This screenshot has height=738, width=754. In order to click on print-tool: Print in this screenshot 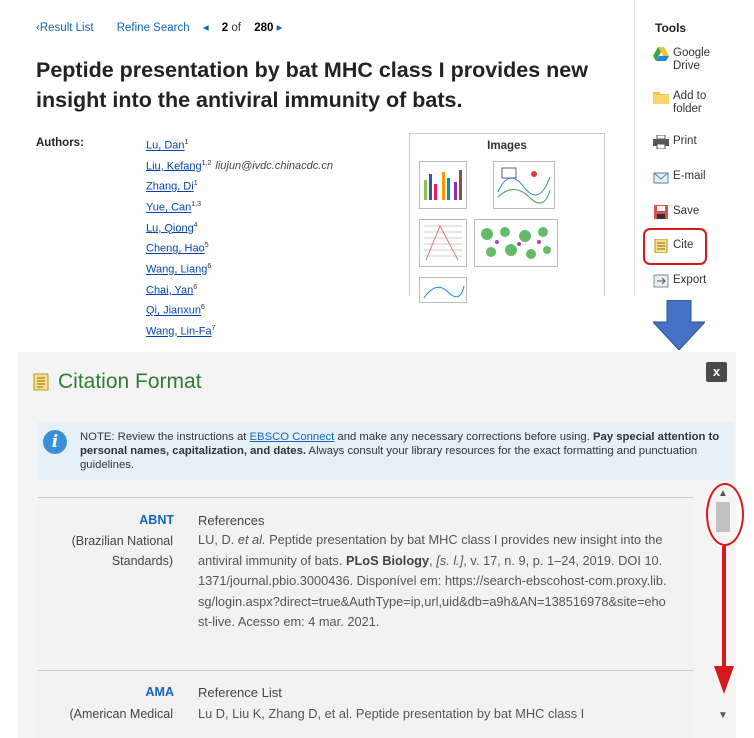, I will do `click(675, 142)`.